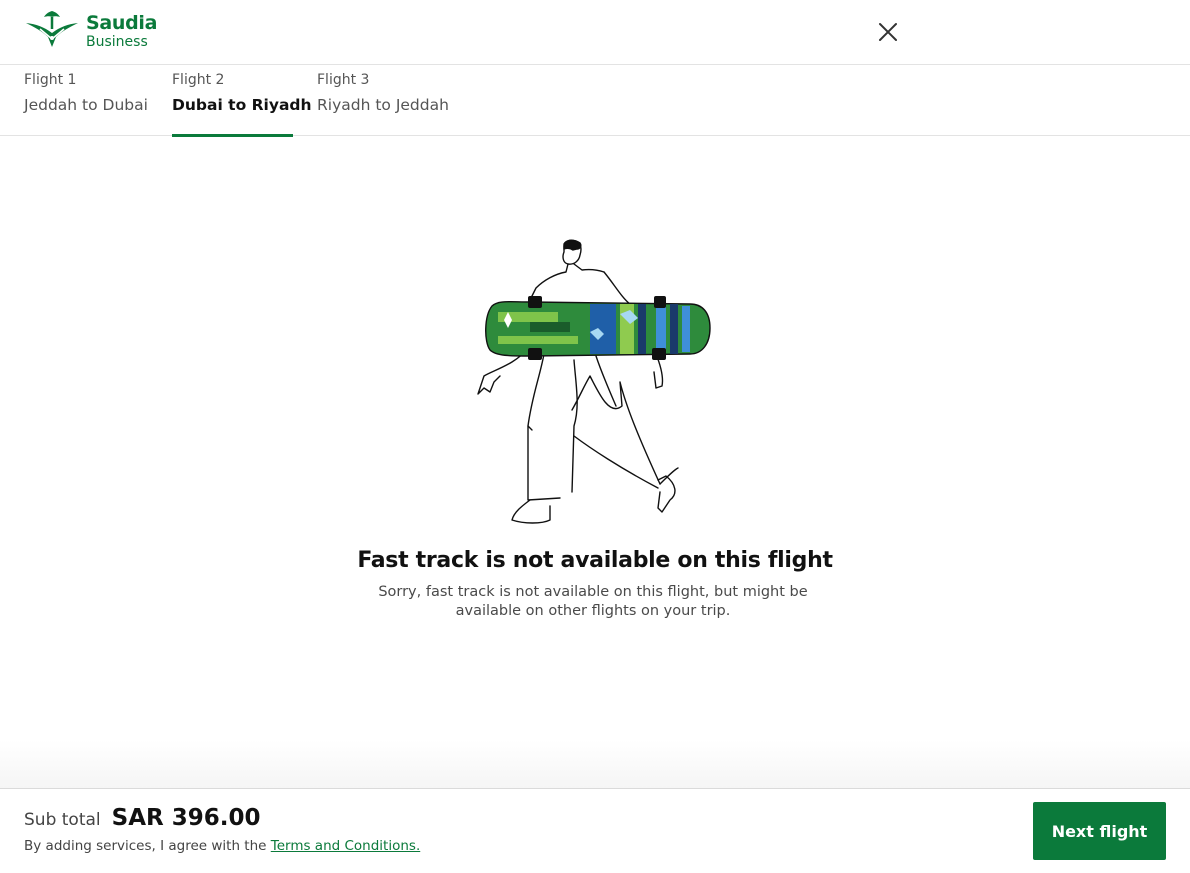  What do you see at coordinates (50, 80) in the screenshot?
I see `tab-flight-number: Flight 1` at bounding box center [50, 80].